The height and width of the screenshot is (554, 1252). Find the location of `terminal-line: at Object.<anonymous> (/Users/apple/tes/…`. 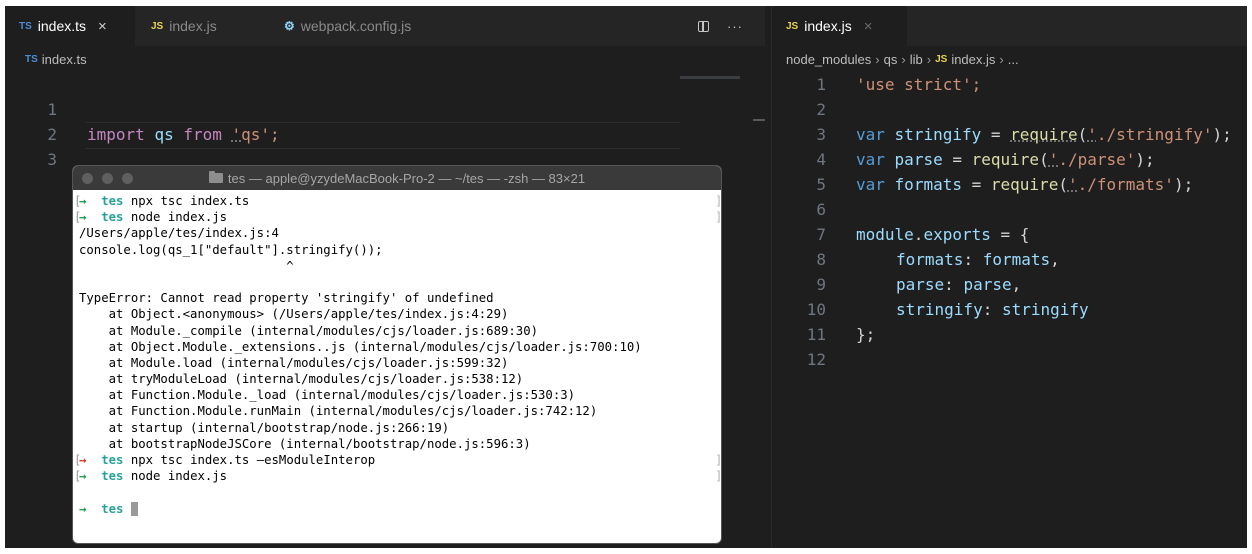

terminal-line: at Object.<anonymous> (/Users/apple/tes/… is located at coordinates (400, 314).